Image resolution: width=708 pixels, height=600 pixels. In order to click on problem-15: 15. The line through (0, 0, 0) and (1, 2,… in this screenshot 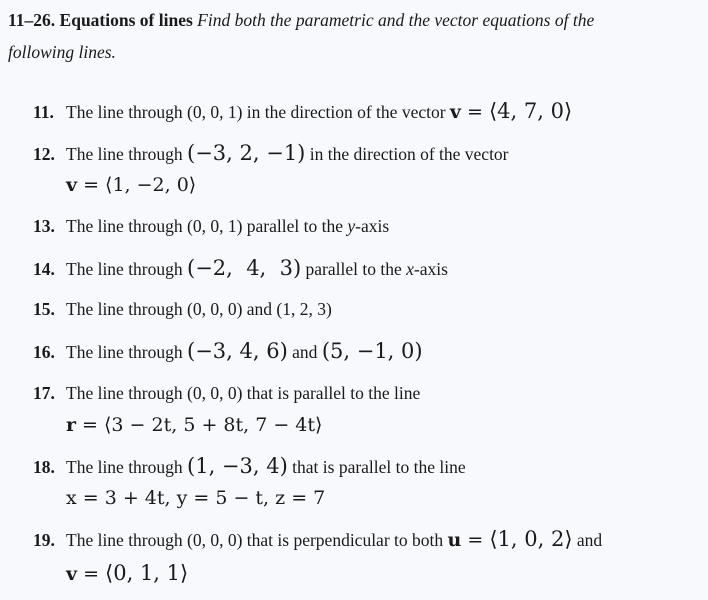, I will do `click(182, 309)`.